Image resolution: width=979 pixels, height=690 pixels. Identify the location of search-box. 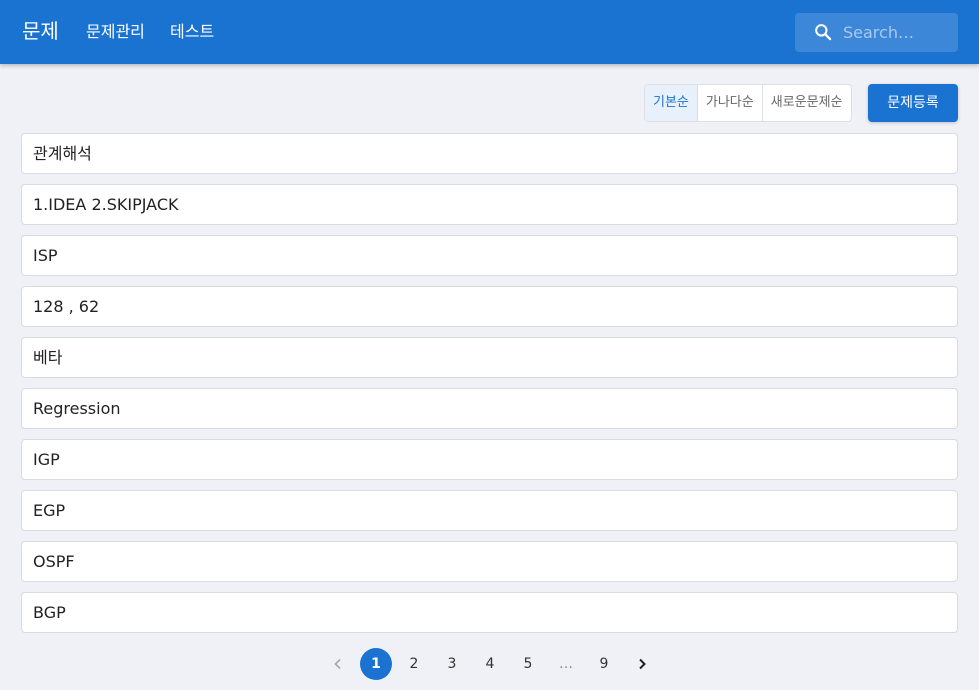
(876, 32).